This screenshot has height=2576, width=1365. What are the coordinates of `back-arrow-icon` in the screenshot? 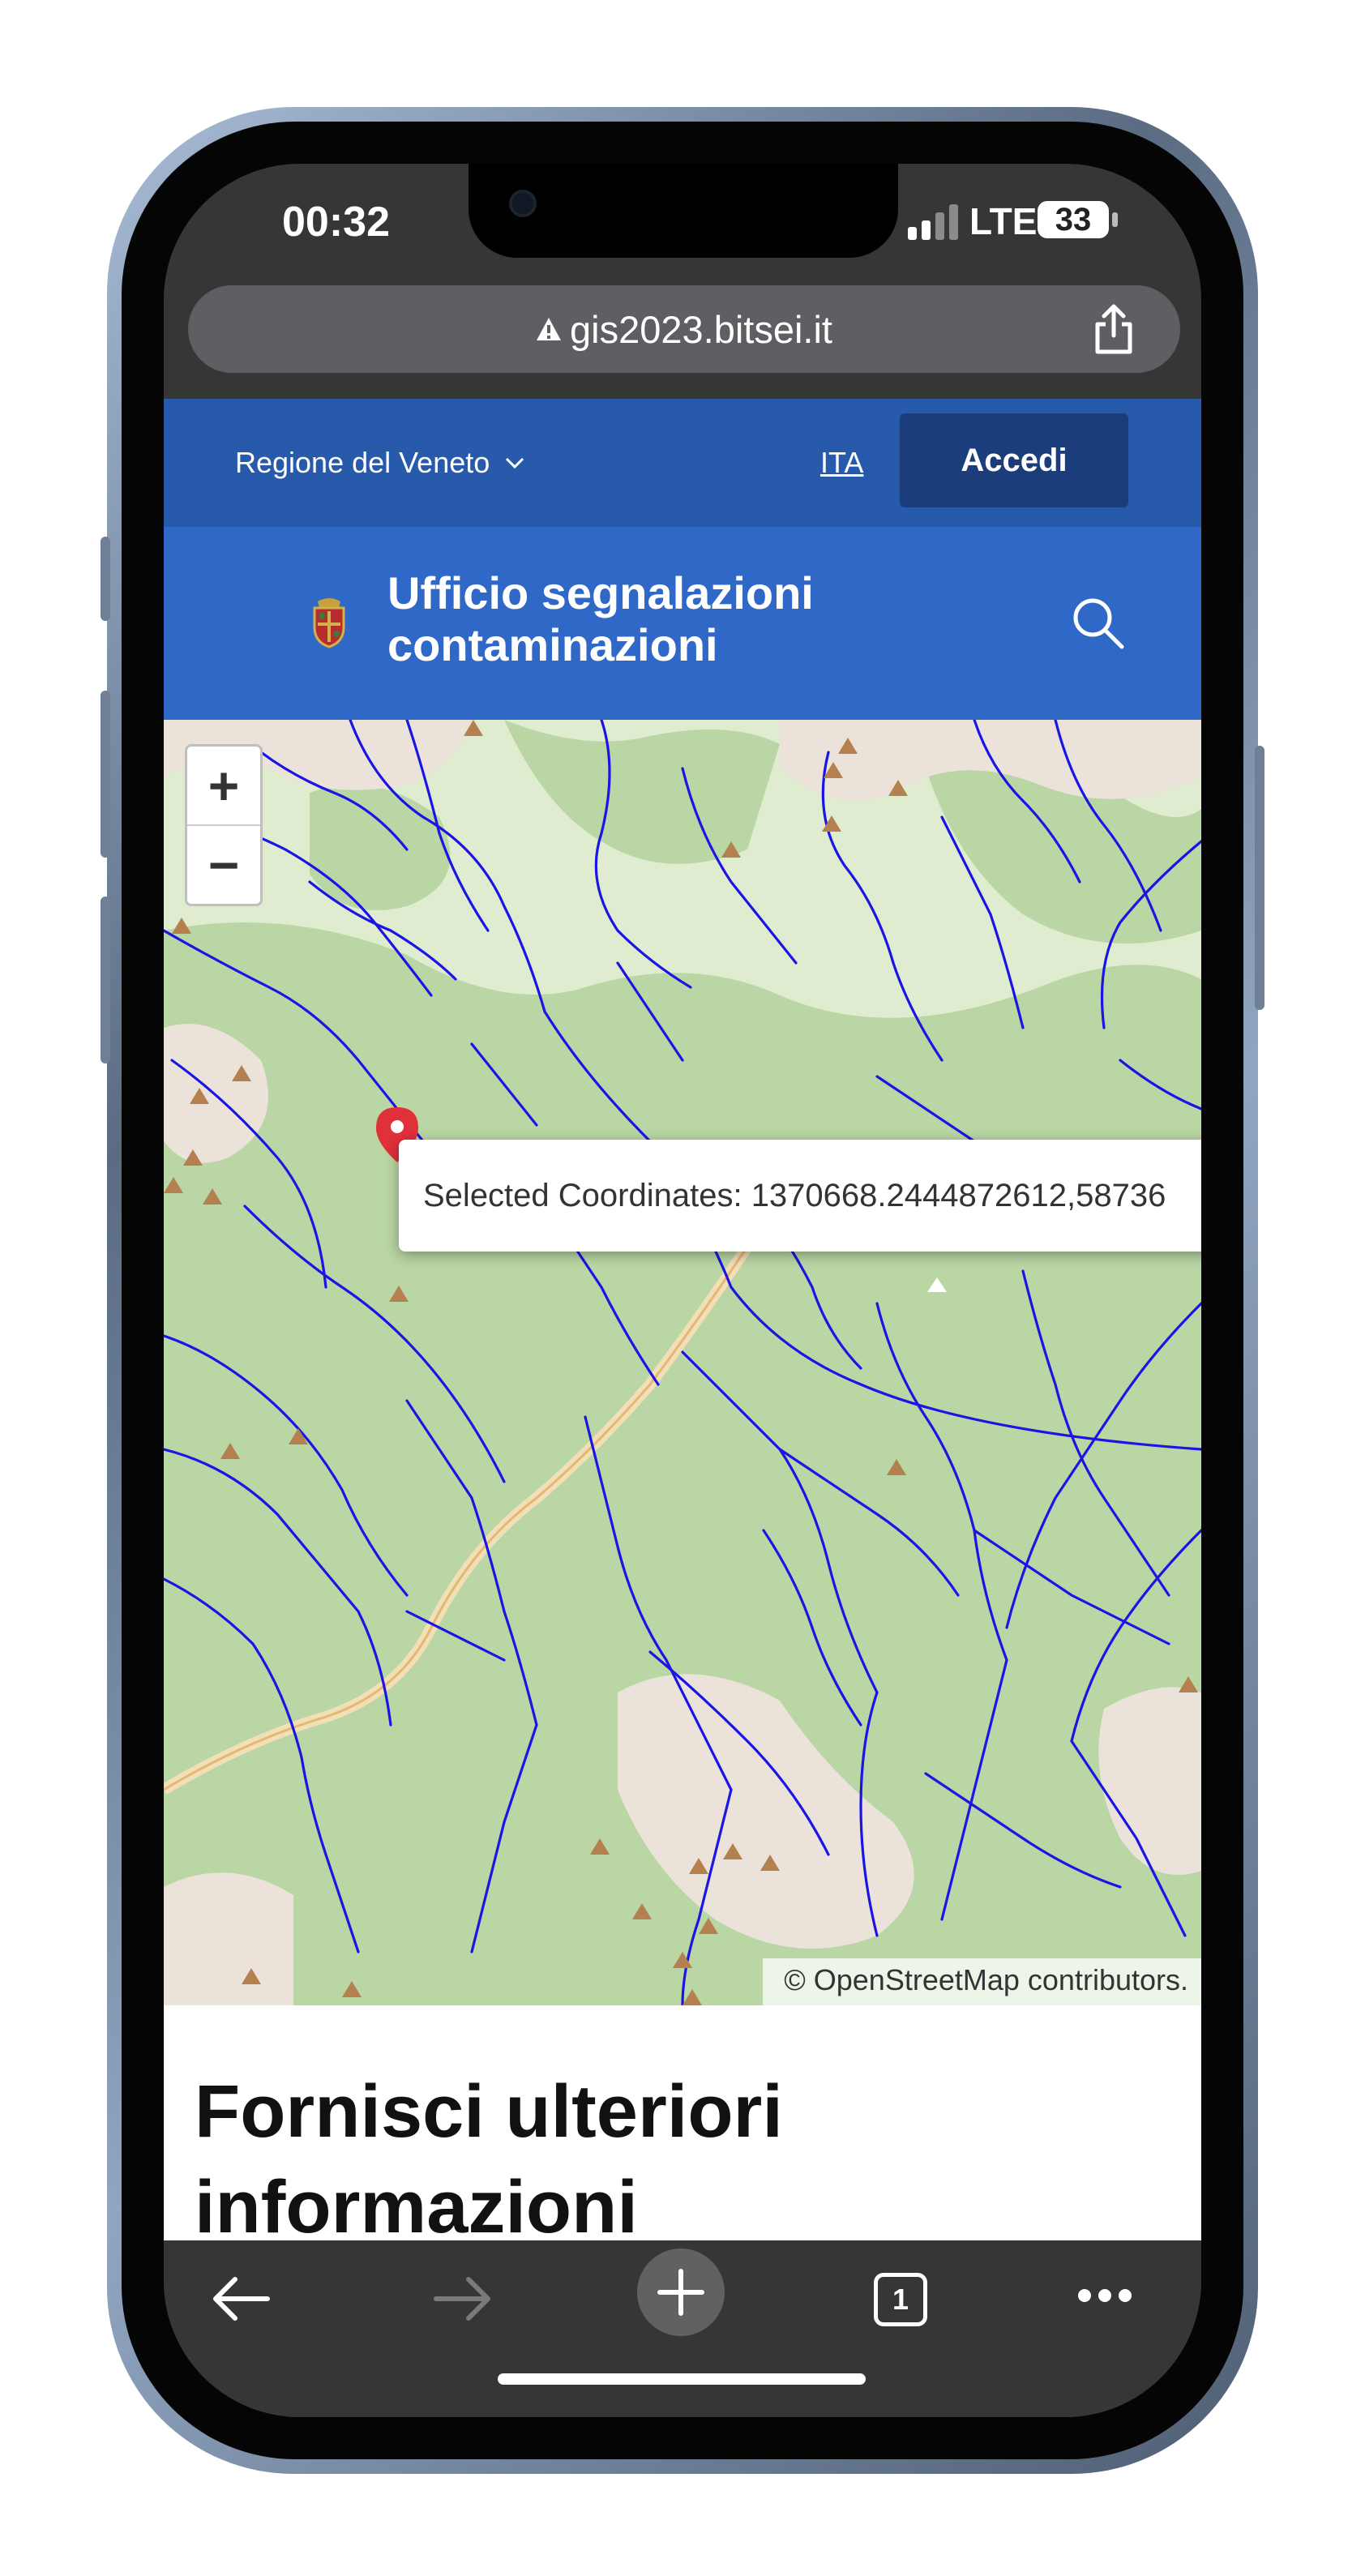 It's located at (241, 2299).